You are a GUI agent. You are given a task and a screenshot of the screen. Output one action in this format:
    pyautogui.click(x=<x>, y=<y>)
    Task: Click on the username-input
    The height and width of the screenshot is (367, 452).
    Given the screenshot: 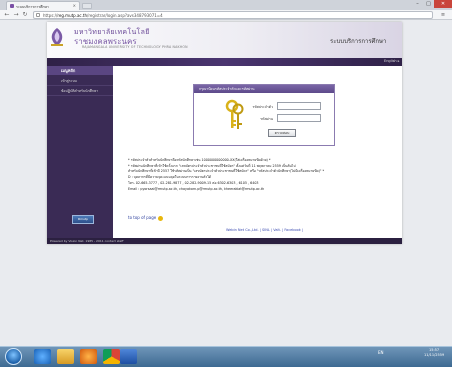 What is the action you would take?
    pyautogui.click(x=299, y=106)
    